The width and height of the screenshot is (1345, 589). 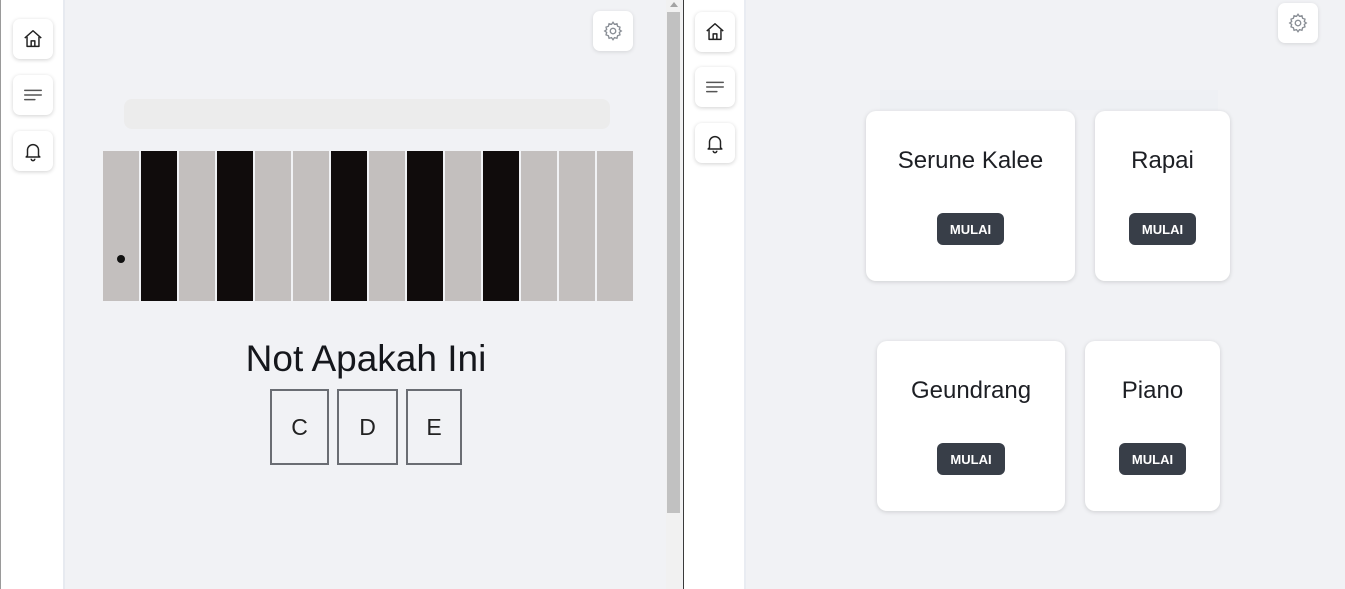 I want to click on card-title: Piano, so click(x=1152, y=390).